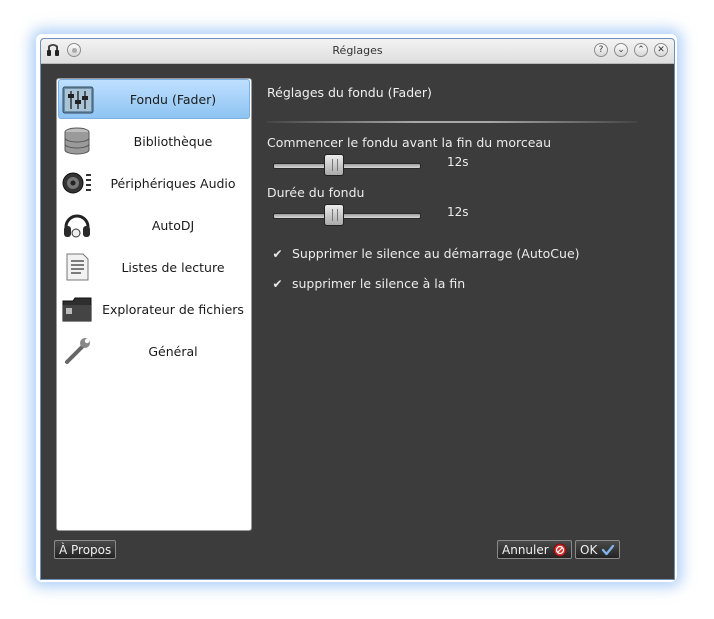 The width and height of the screenshot is (714, 619). What do you see at coordinates (77, 351) in the screenshot?
I see `wrench-icon` at bounding box center [77, 351].